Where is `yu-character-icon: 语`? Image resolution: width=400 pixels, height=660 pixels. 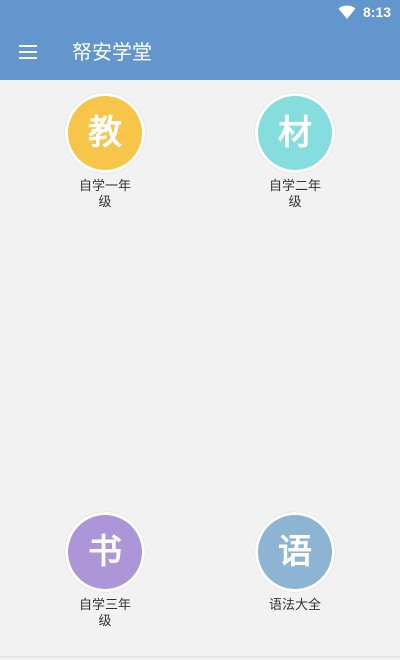 yu-character-icon: 语 is located at coordinates (295, 552).